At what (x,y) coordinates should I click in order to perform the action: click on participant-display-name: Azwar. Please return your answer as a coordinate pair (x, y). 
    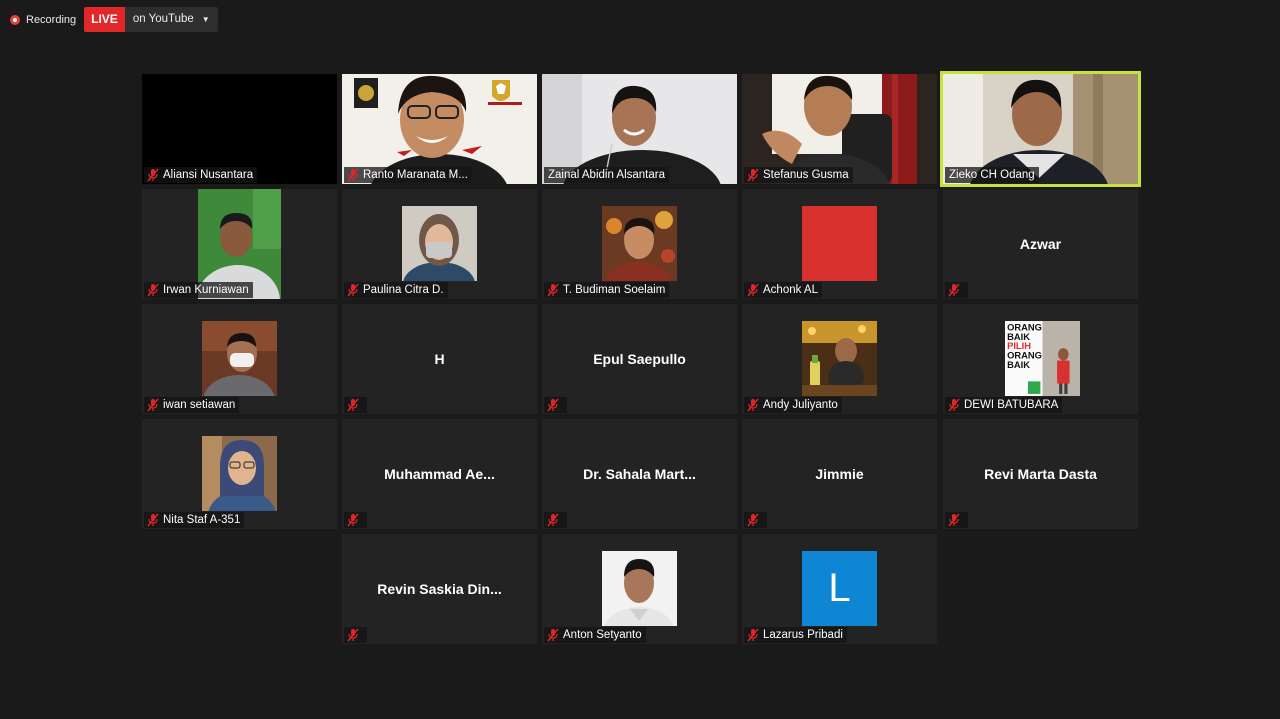
    Looking at the image, I should click on (1040, 244).